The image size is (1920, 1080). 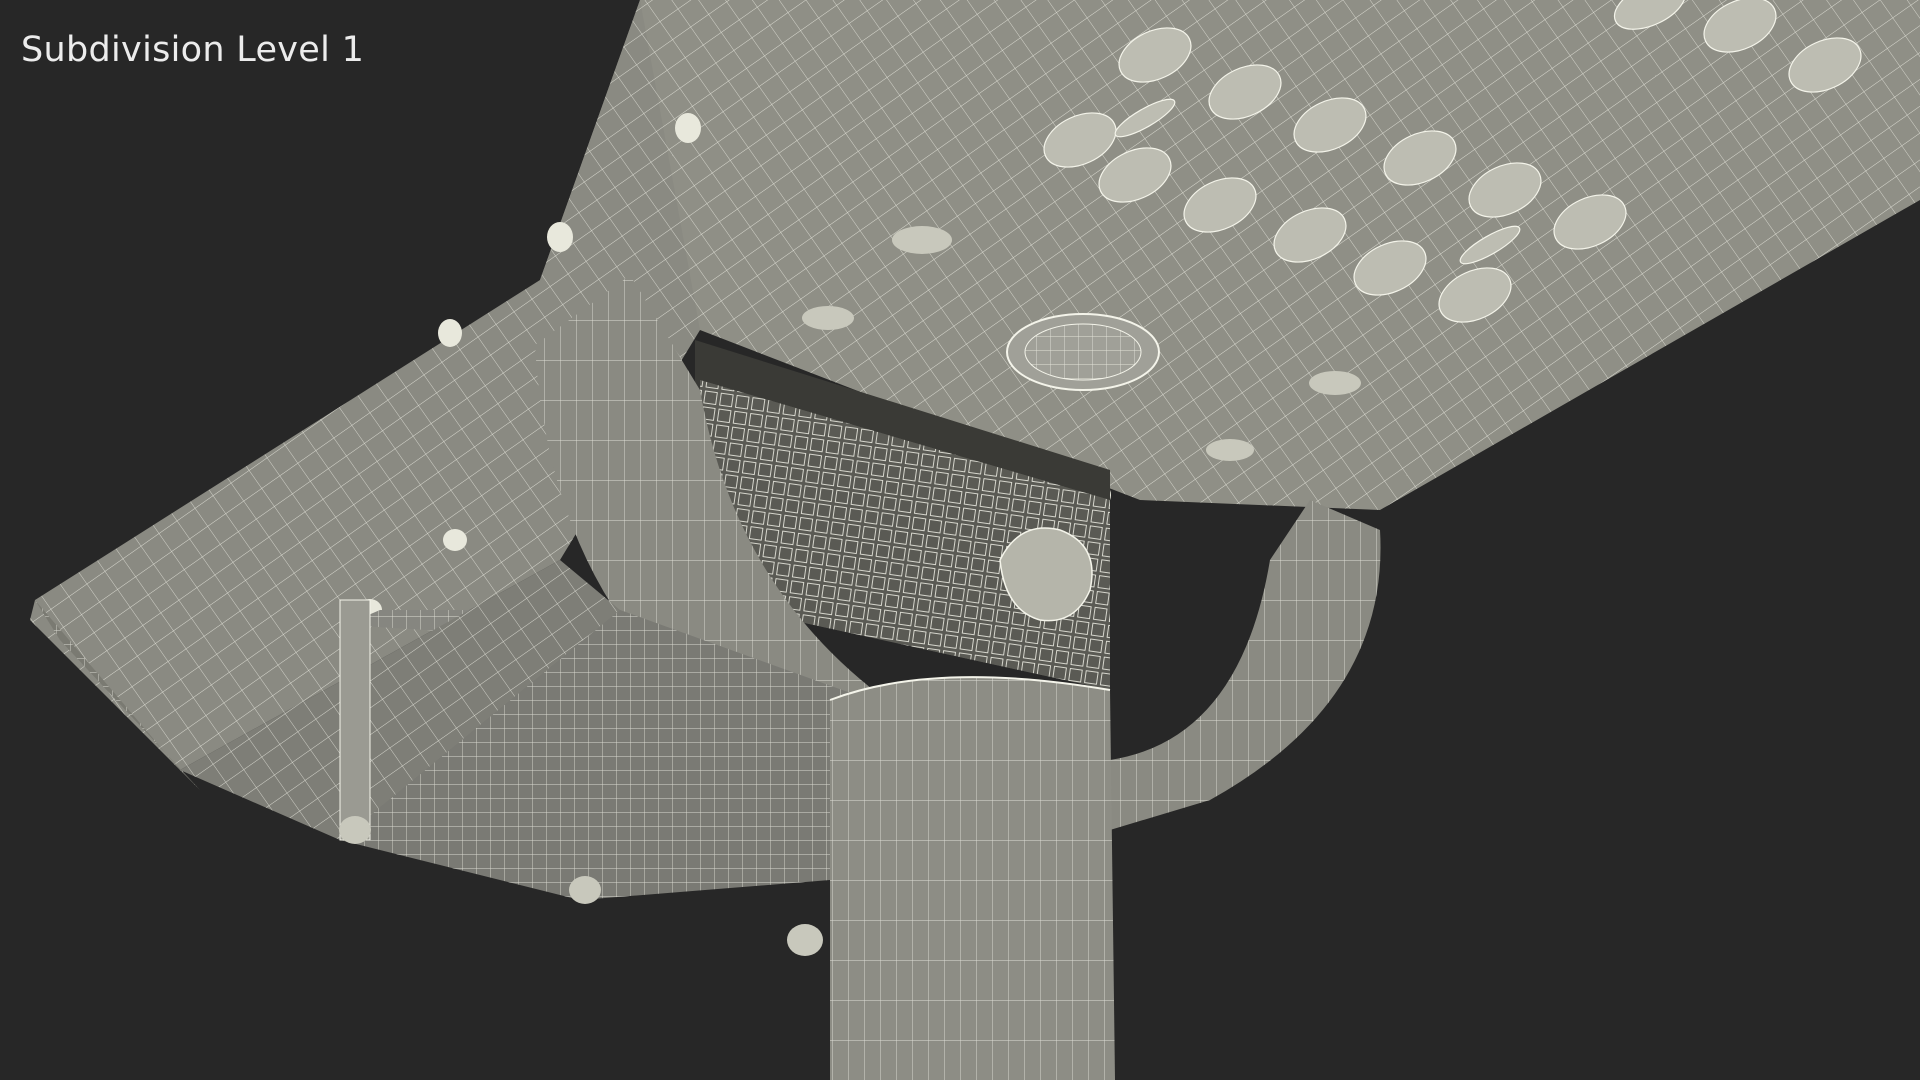 What do you see at coordinates (193, 50) in the screenshot?
I see `subdivision-level-label: Subdivision Level 1` at bounding box center [193, 50].